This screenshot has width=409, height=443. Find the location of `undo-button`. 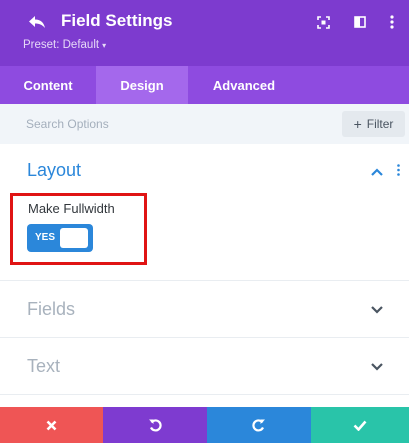

undo-button is located at coordinates (155, 425).